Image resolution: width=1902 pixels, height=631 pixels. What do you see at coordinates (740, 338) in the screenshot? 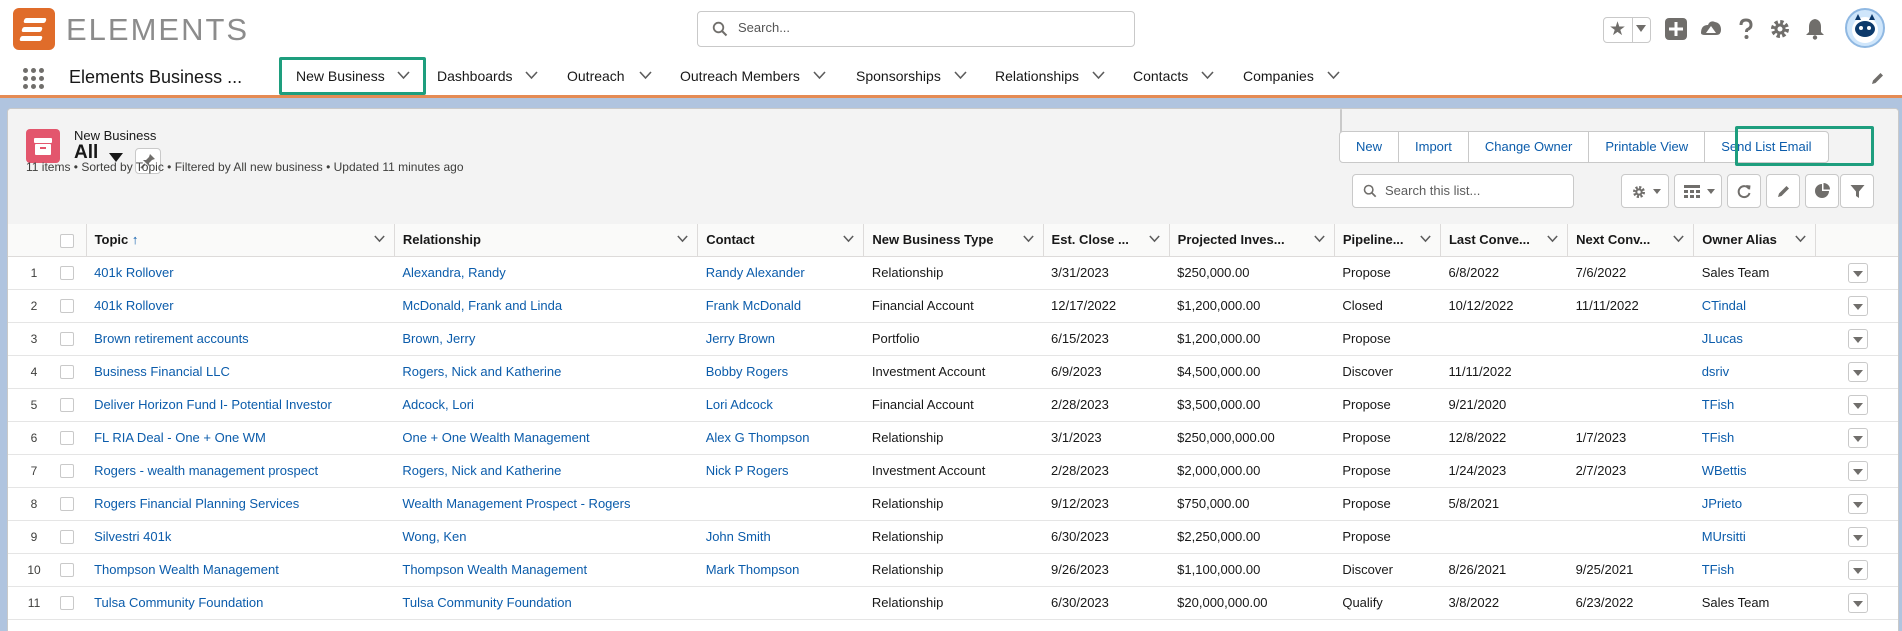
I see `contact-cell-text: Jerry Brown` at bounding box center [740, 338].